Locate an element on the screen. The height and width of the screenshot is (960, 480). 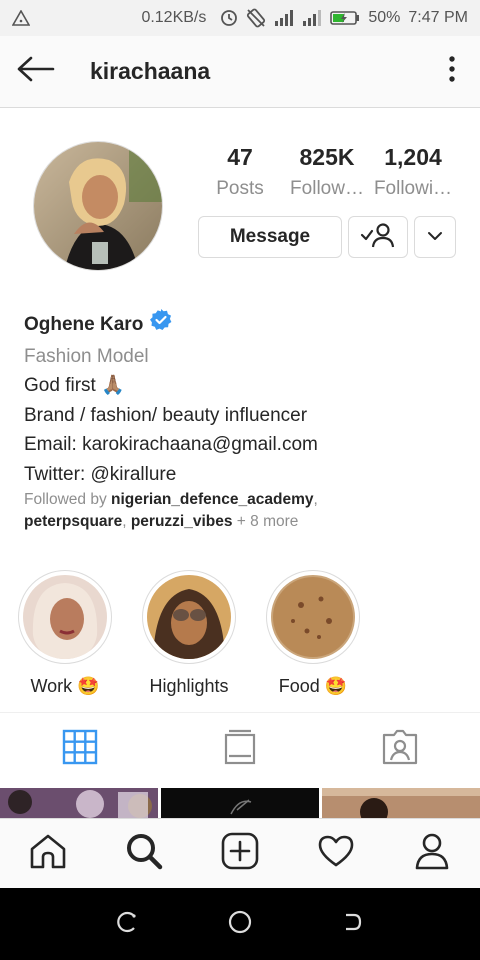
nav-search is located at coordinates (144, 853).